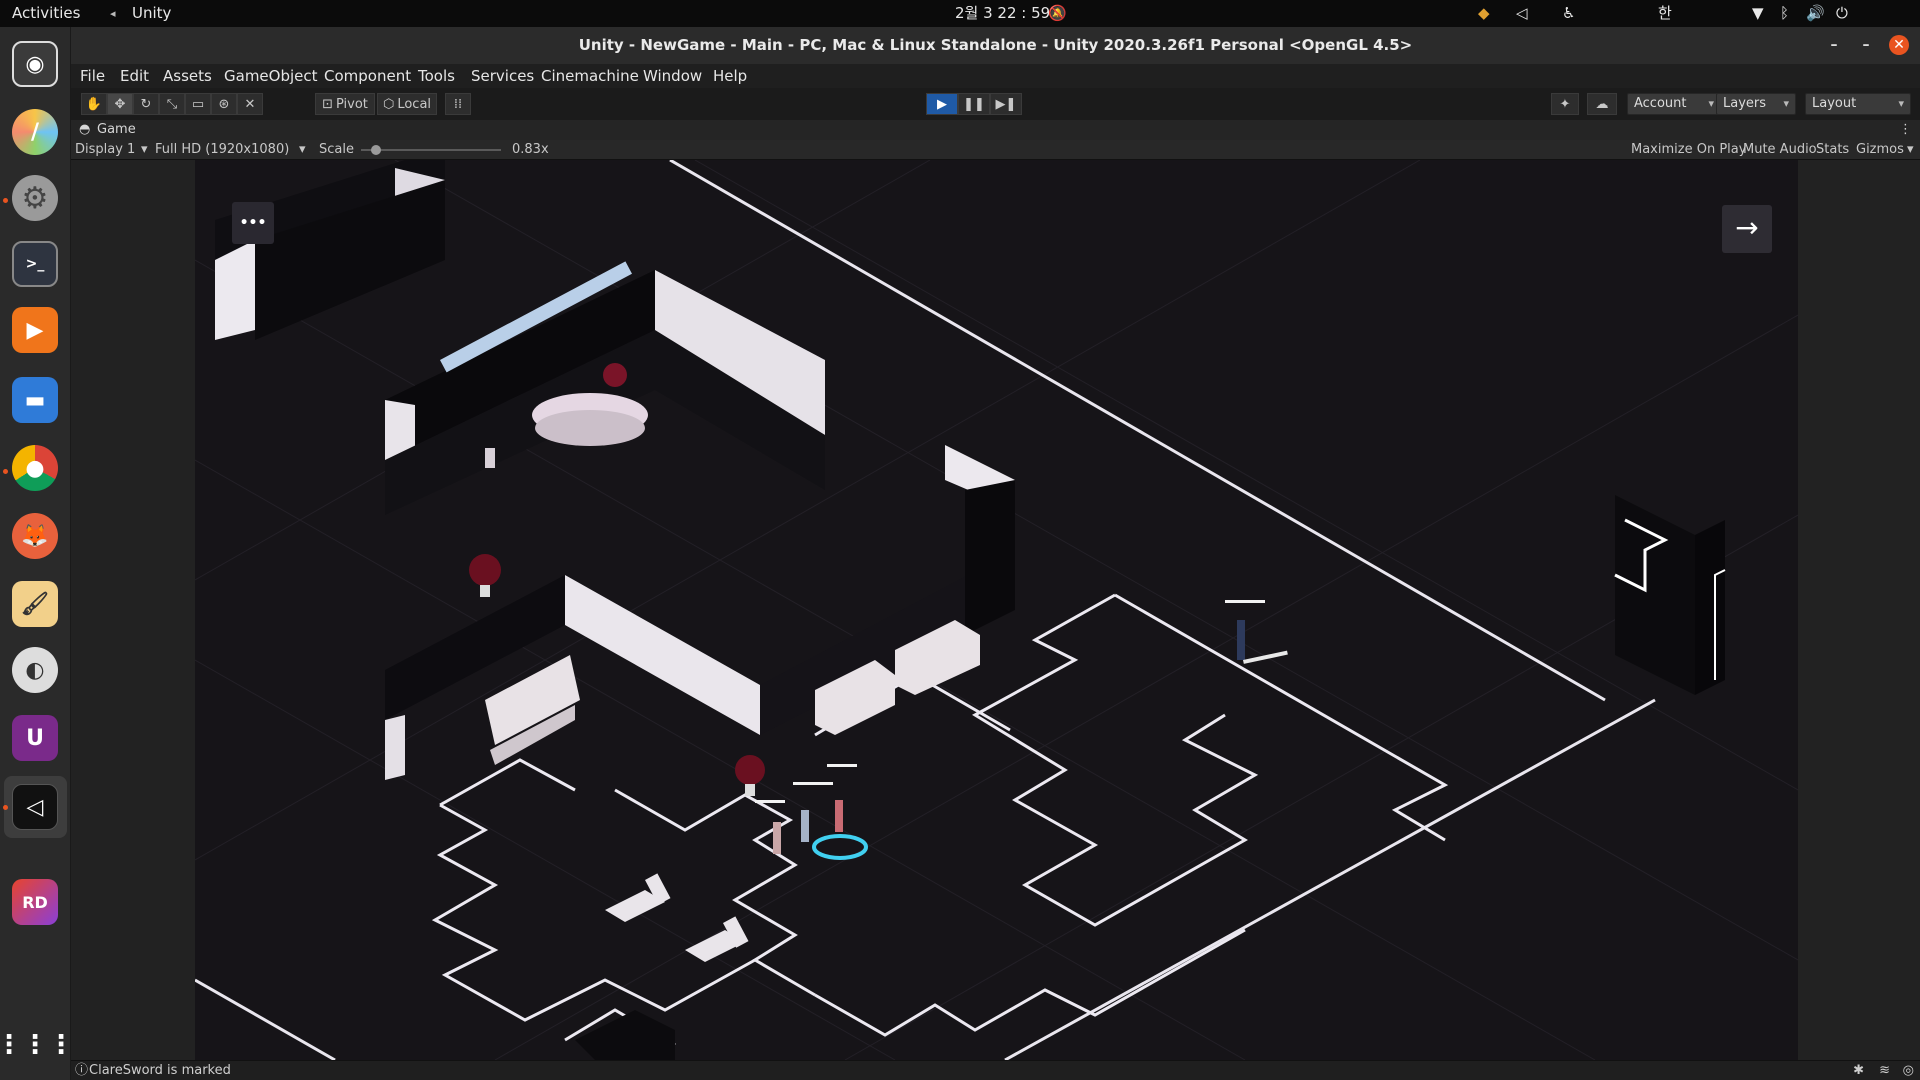 The height and width of the screenshot is (1080, 1920). Describe the element at coordinates (414, 104) in the screenshot. I see `local-label: Local` at that location.